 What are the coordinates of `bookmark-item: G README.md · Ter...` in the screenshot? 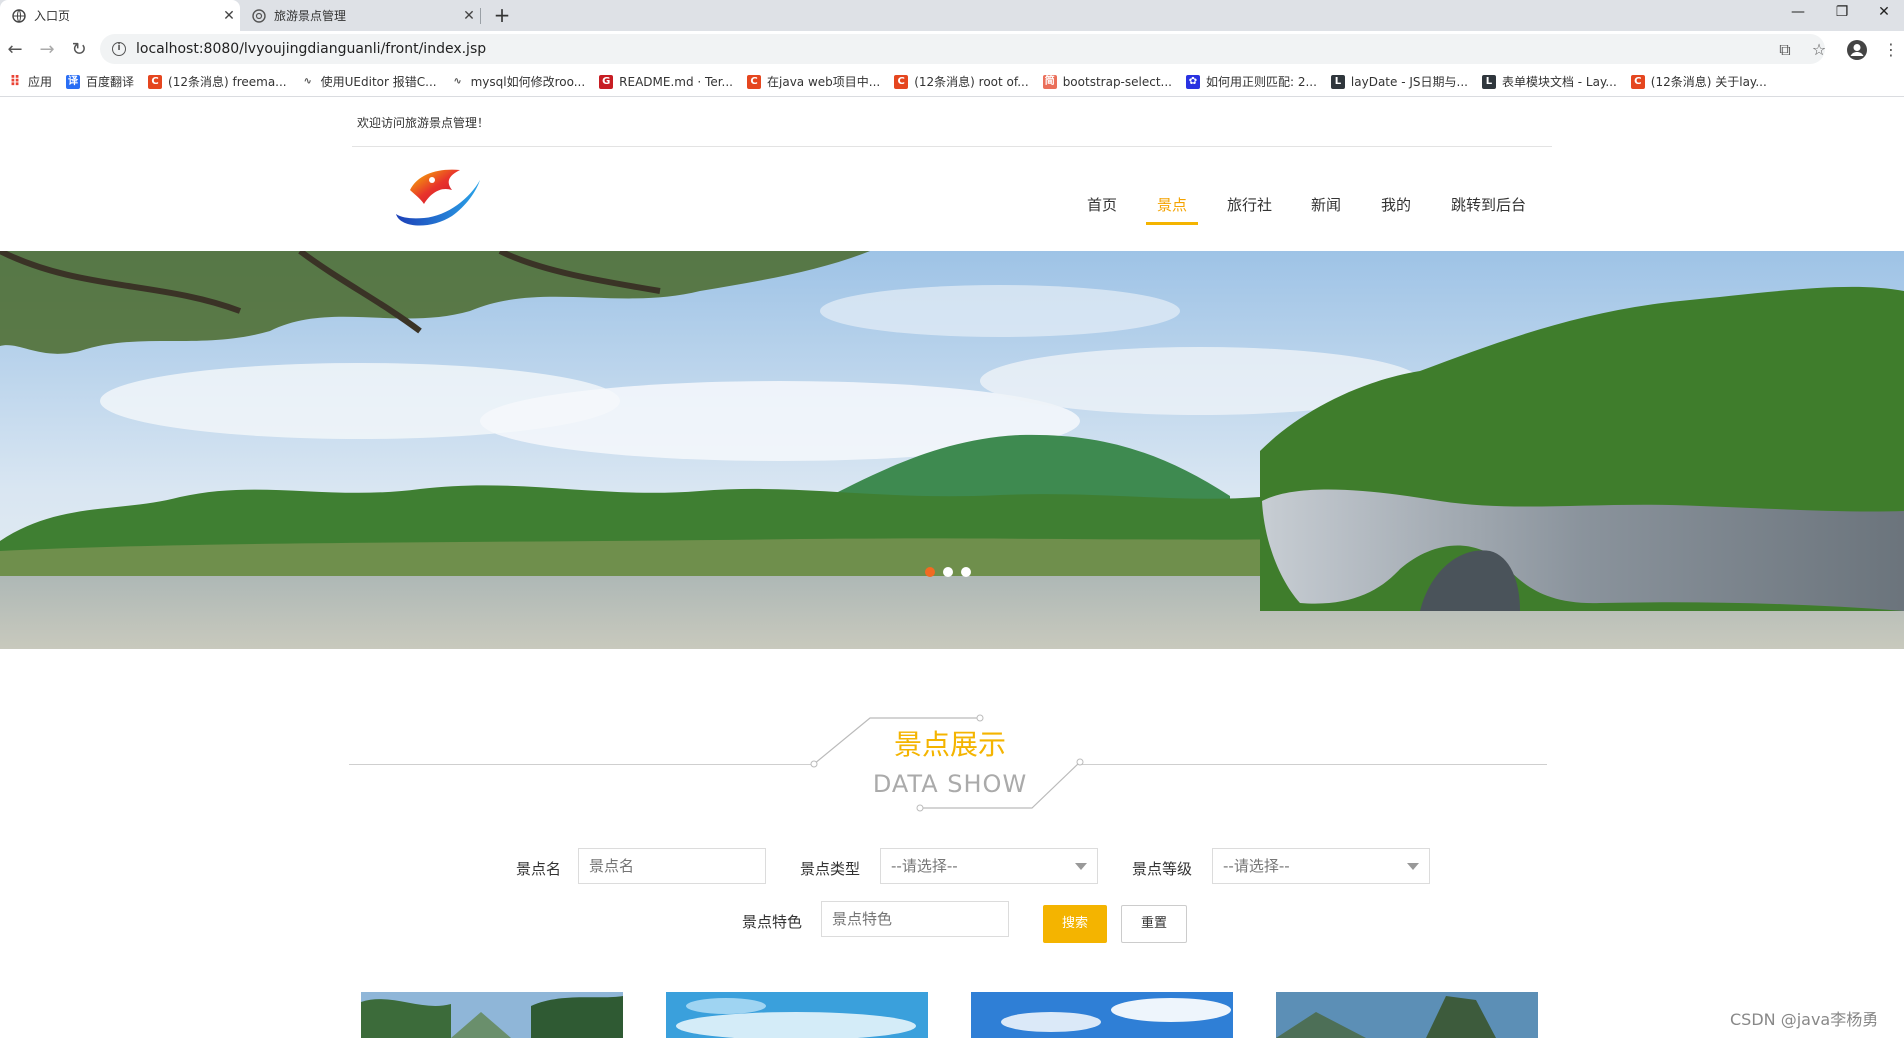 It's located at (666, 81).